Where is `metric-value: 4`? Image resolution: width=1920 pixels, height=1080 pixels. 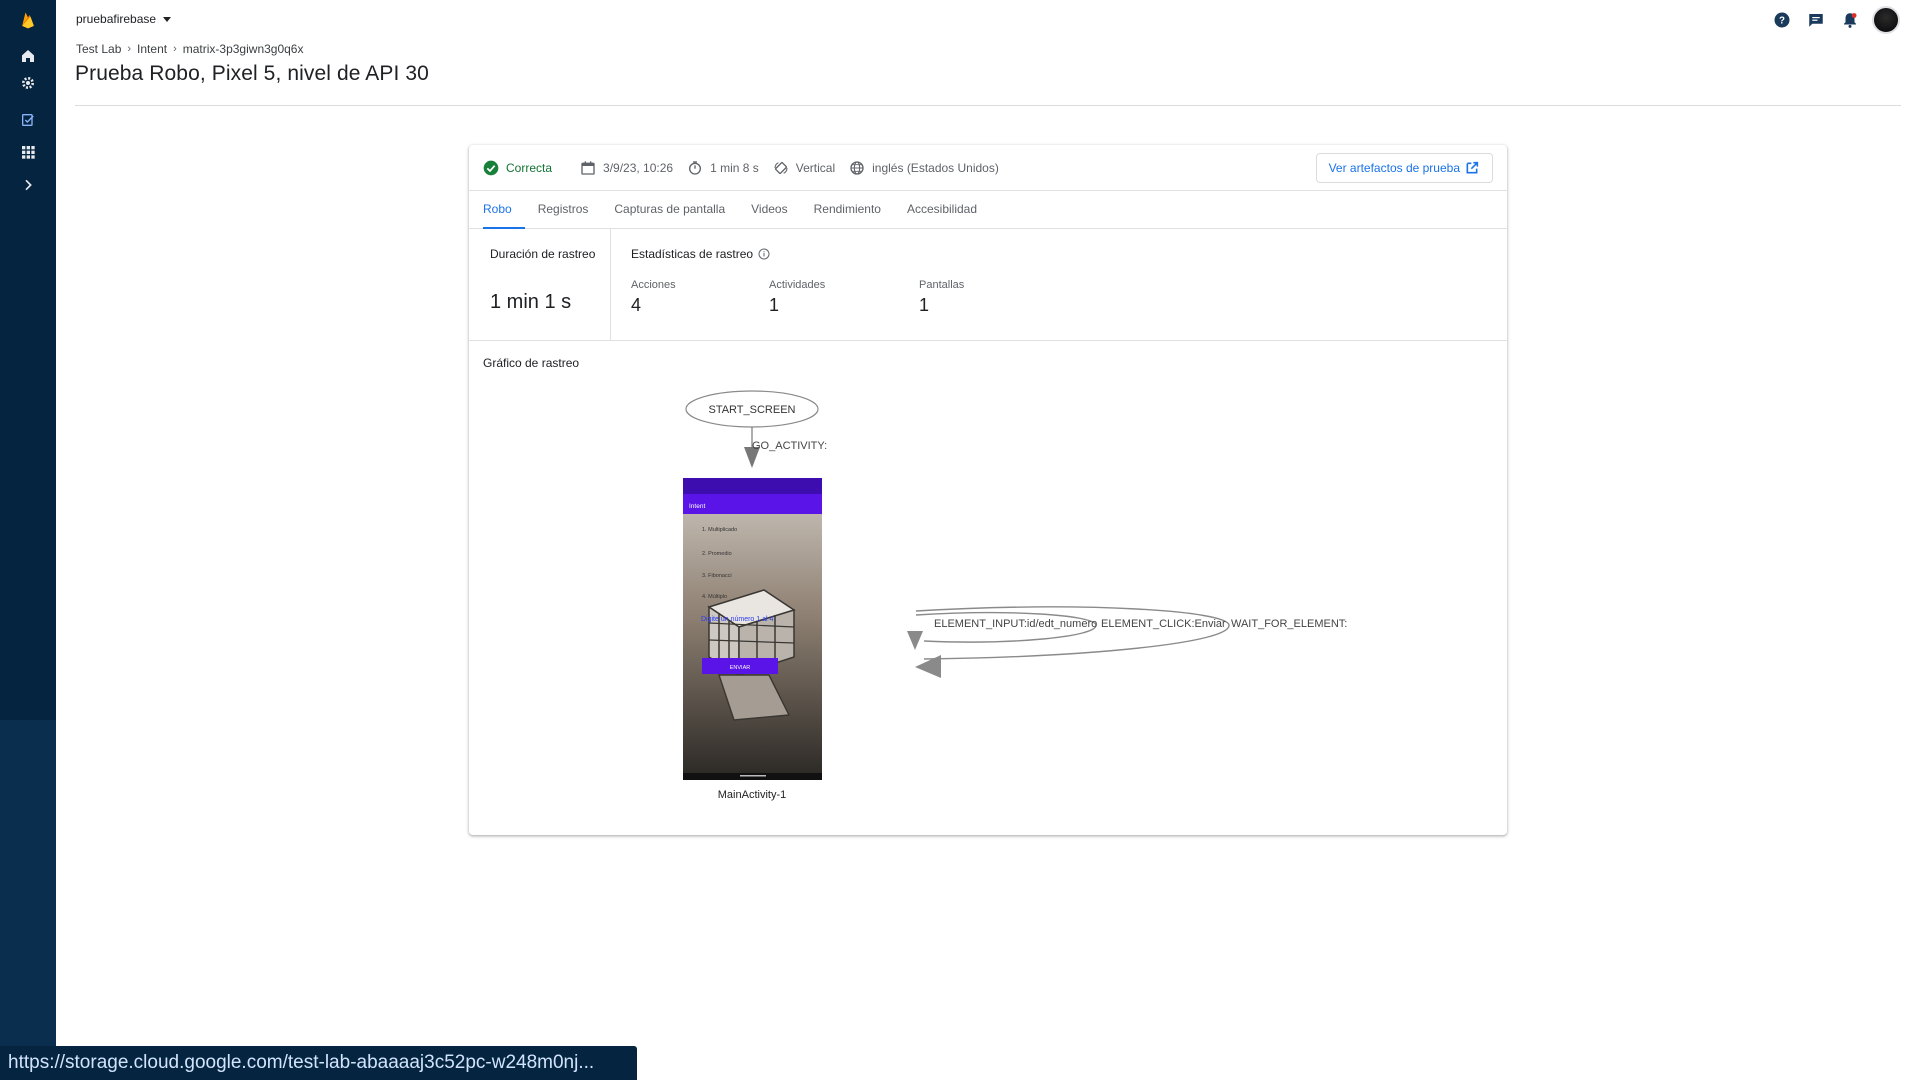
metric-value: 4 is located at coordinates (636, 305).